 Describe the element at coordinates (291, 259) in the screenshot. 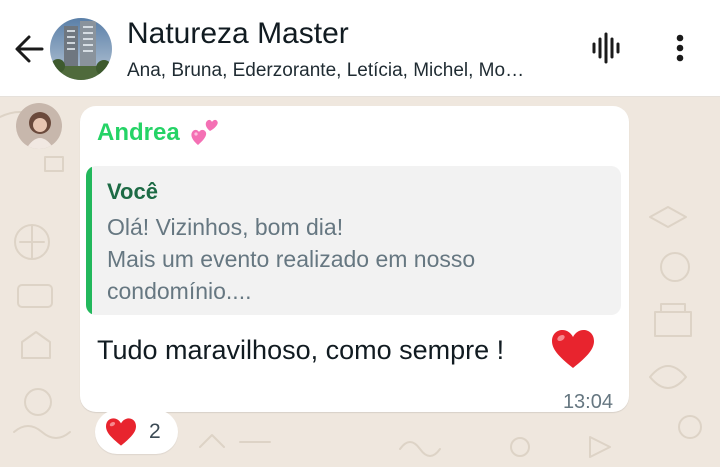

I see `quote-line: Mais um evento realizado em nosso` at that location.